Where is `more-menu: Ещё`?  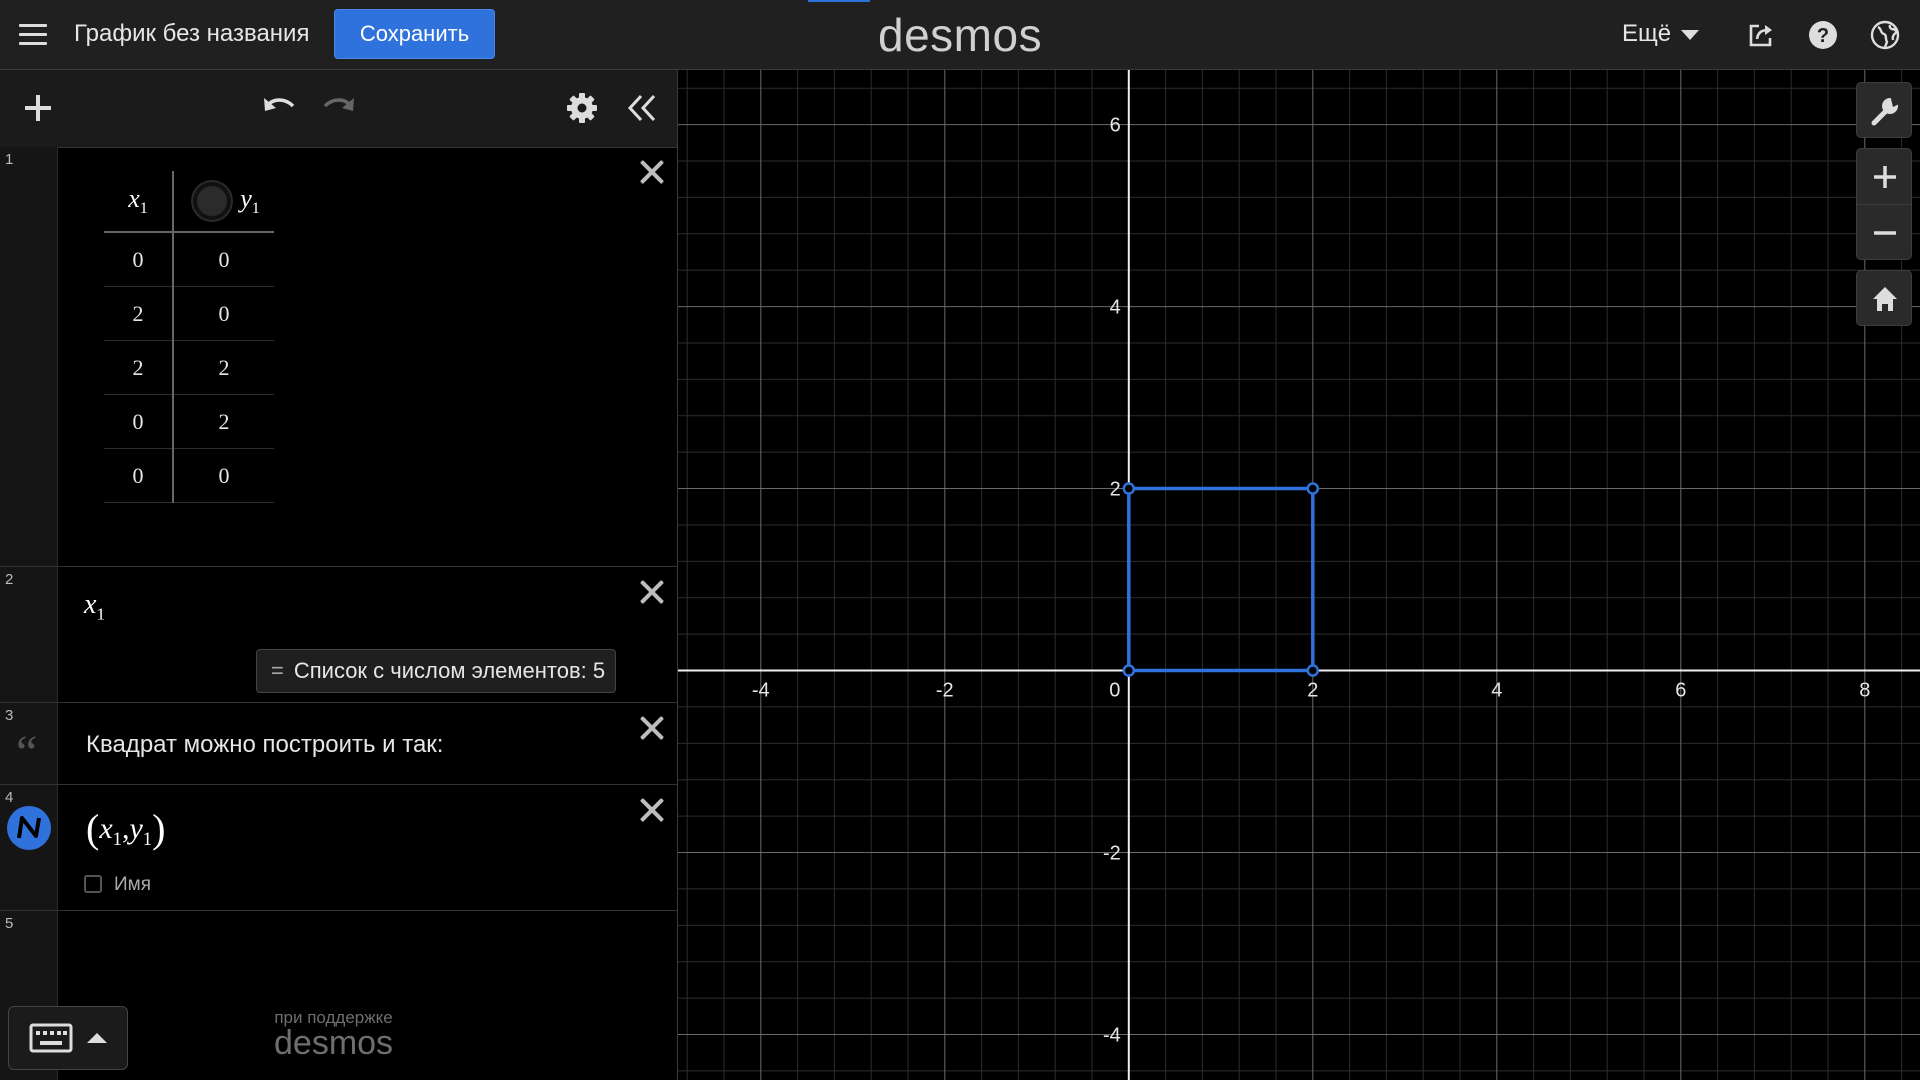
more-menu: Ещё is located at coordinates (1661, 34).